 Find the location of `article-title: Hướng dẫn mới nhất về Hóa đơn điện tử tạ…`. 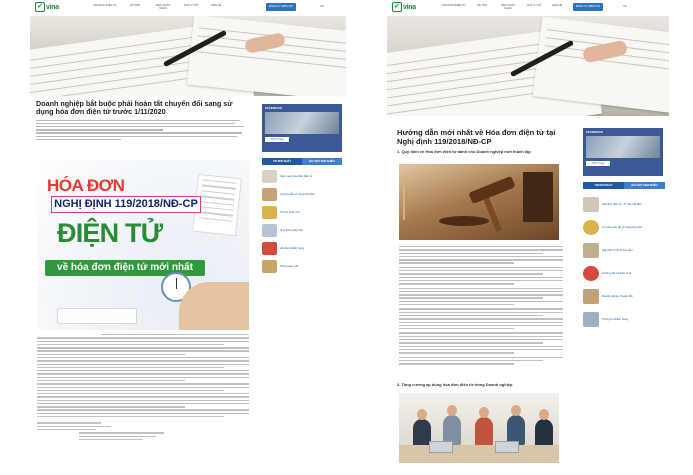

article-title: Hướng dẫn mới nhất về Hóa đơn điện tử tạ… is located at coordinates (476, 137).